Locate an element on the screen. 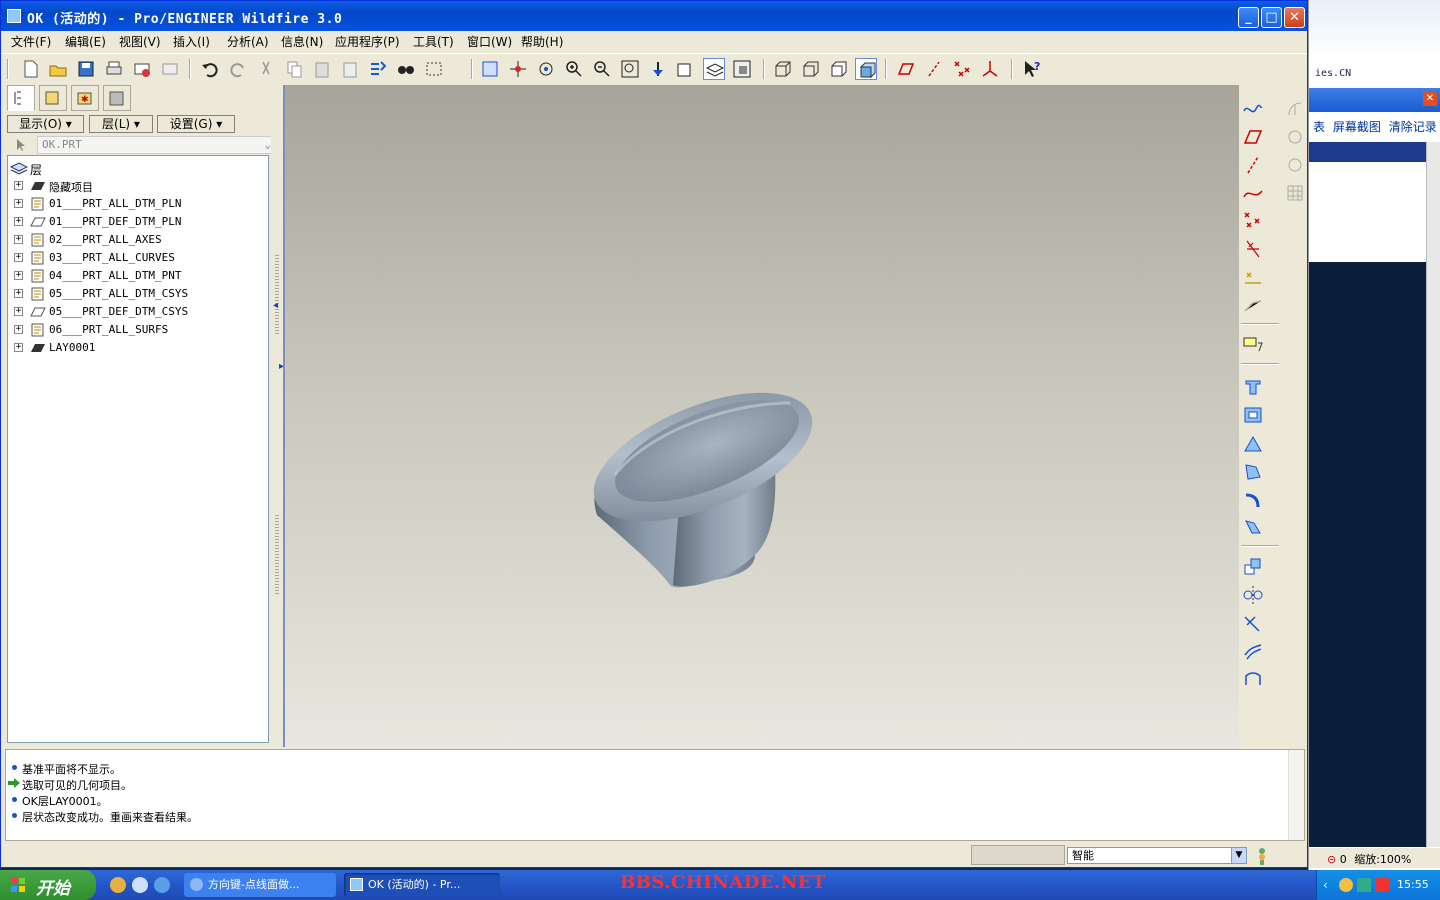 Image resolution: width=1440 pixels, height=900 pixels. save-icon is located at coordinates (86, 69).